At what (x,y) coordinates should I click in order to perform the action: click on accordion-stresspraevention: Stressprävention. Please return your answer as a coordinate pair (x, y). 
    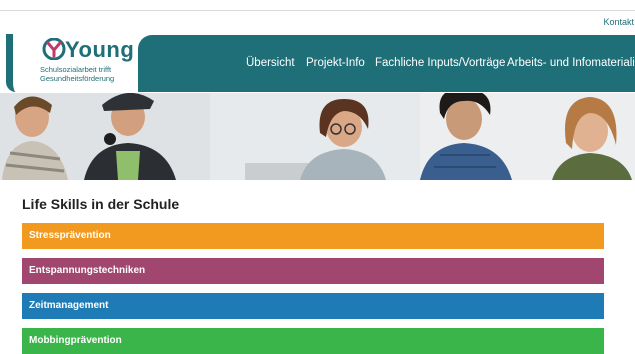
    Looking at the image, I should click on (313, 236).